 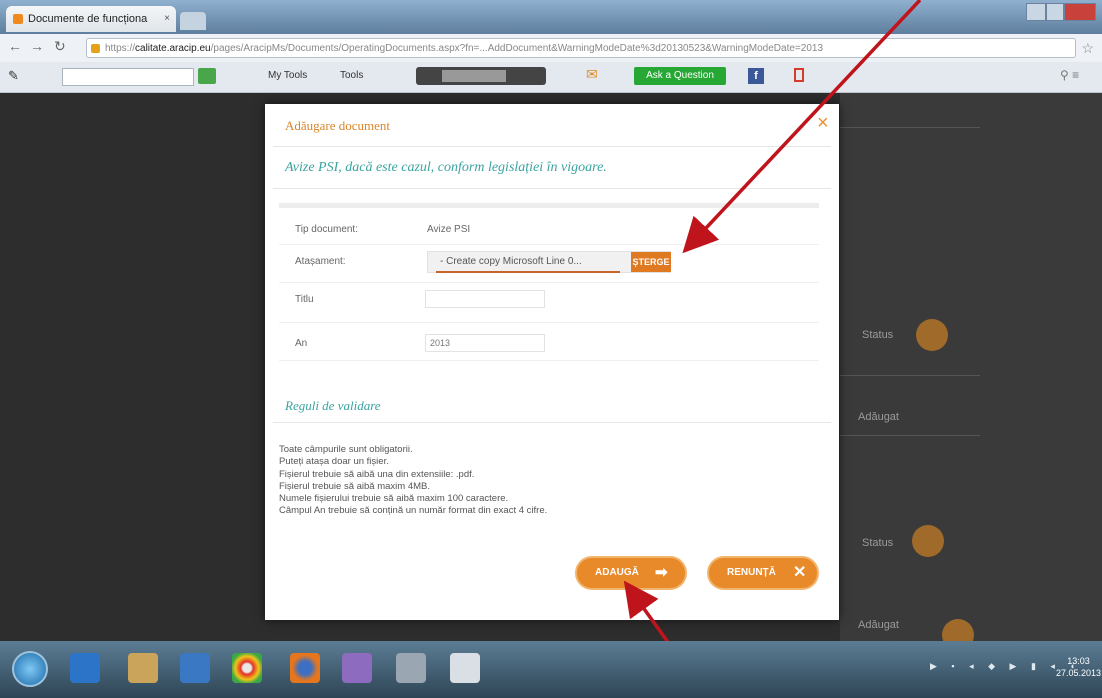 What do you see at coordinates (247, 668) in the screenshot?
I see `chrome-icon` at bounding box center [247, 668].